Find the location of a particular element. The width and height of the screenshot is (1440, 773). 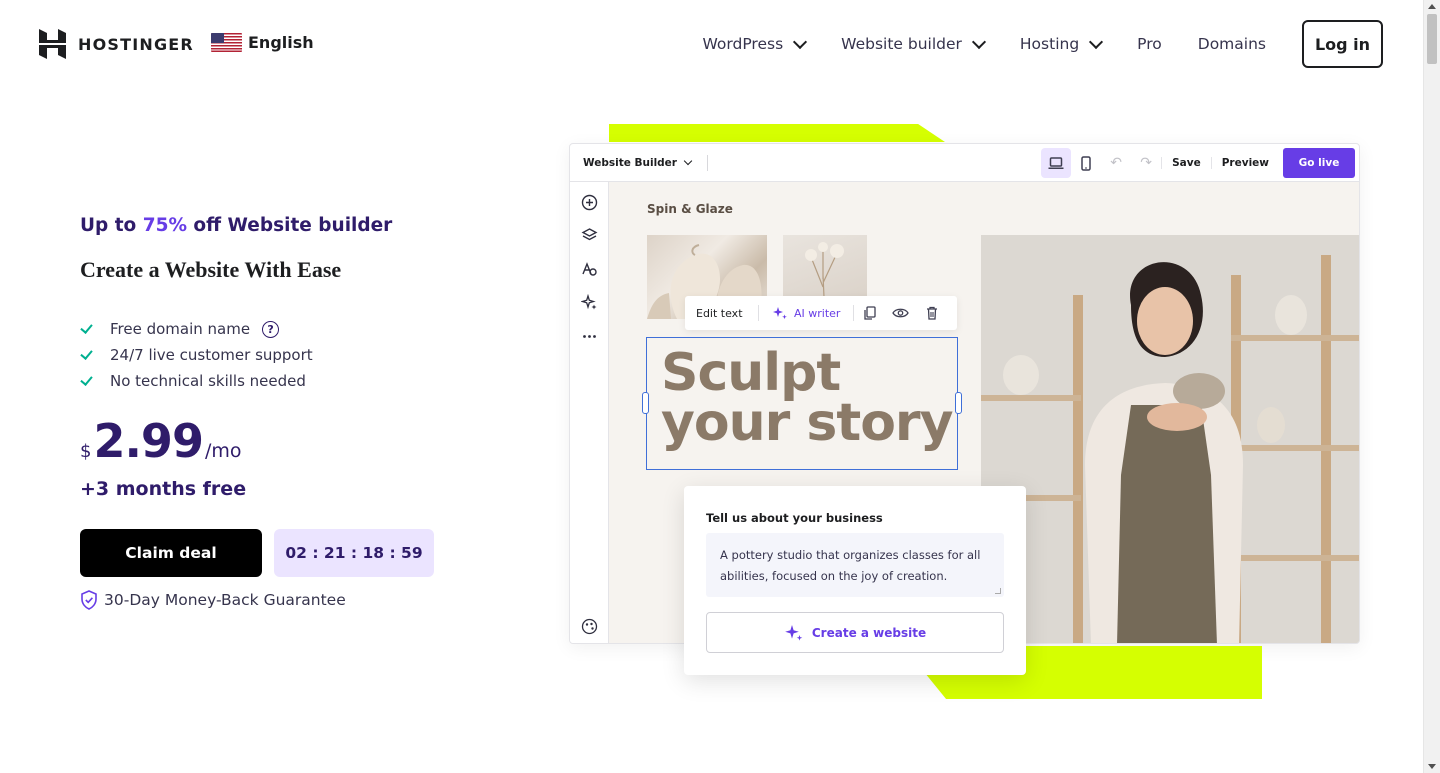

resize-grip-icon is located at coordinates (998, 591).